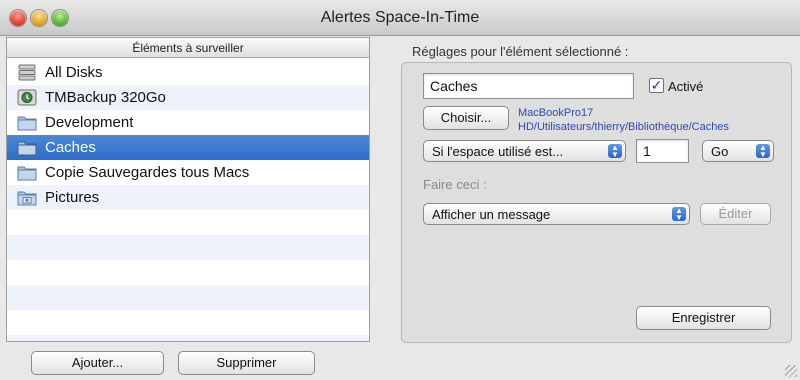  I want to click on title-bar: Alertes Space-In-Time, so click(400, 18).